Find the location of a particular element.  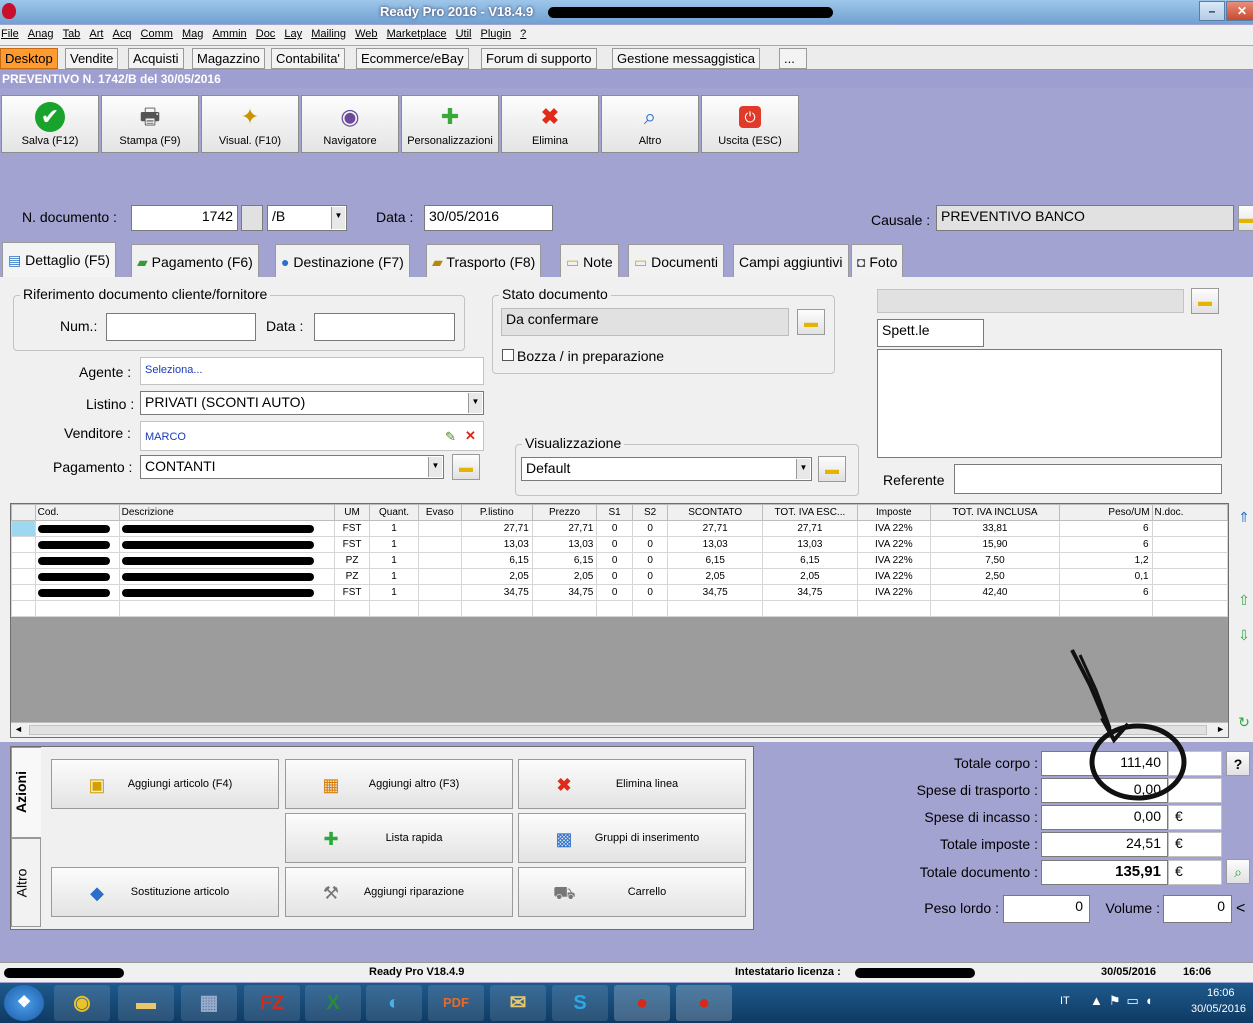

cell-3: 1 is located at coordinates (394, 528).